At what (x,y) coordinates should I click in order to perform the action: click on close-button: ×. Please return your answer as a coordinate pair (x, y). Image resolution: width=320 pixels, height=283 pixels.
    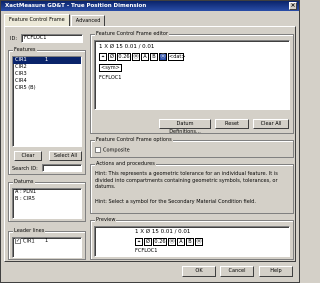
    Looking at the image, I should click on (293, 6).